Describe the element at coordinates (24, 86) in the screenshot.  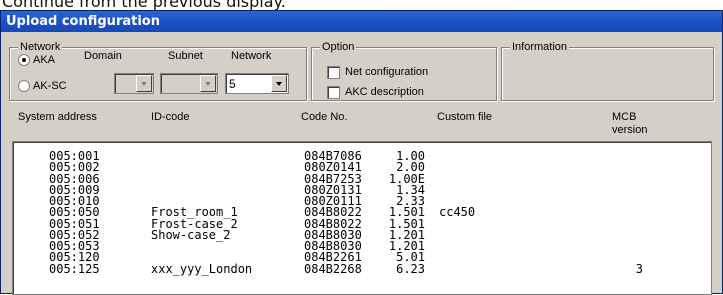
I see `radio-ak-sc` at that location.